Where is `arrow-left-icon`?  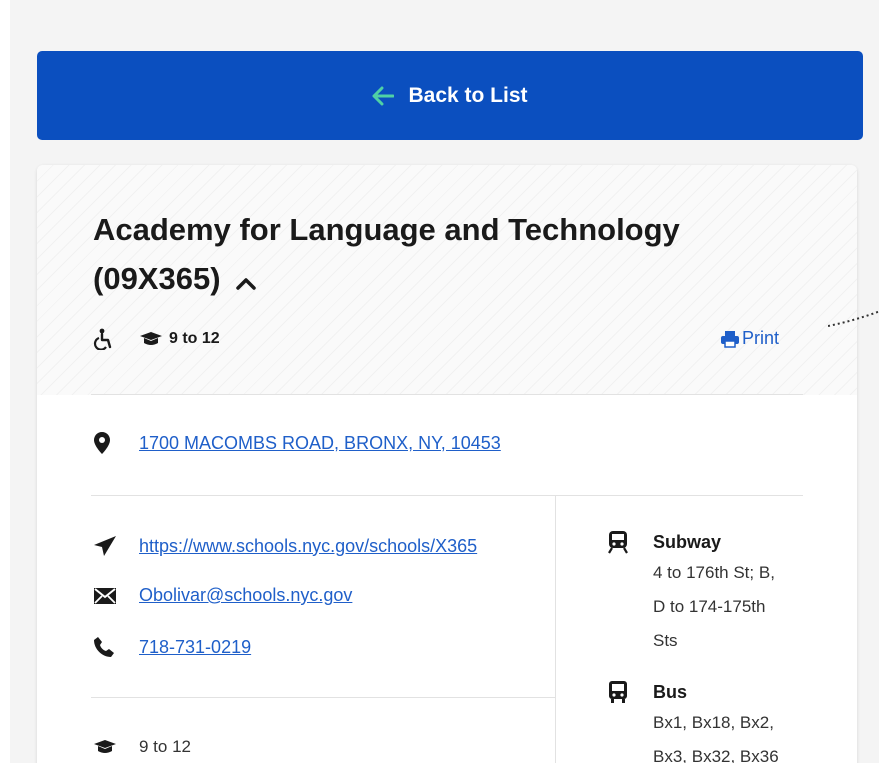 arrow-left-icon is located at coordinates (383, 96).